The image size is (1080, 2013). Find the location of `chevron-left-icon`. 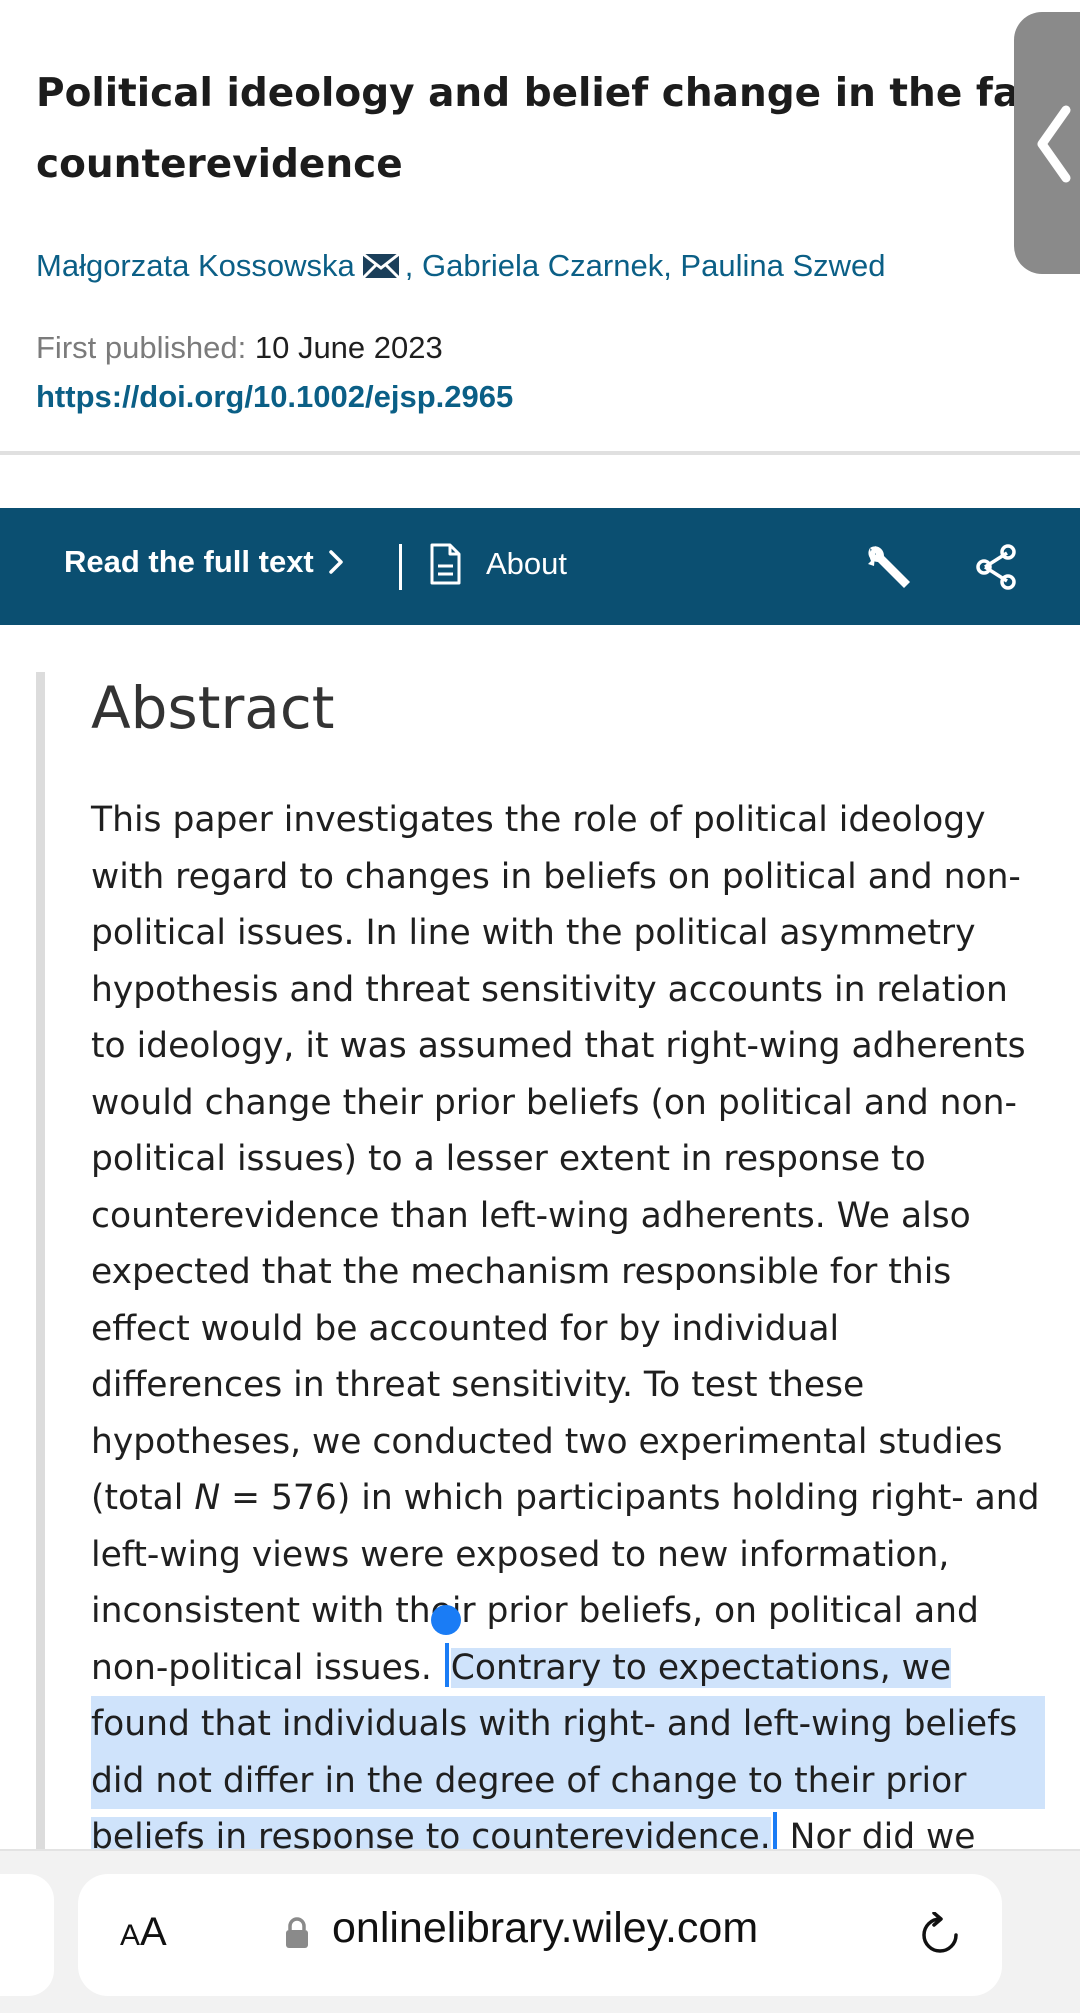

chevron-left-icon is located at coordinates (1054, 144).